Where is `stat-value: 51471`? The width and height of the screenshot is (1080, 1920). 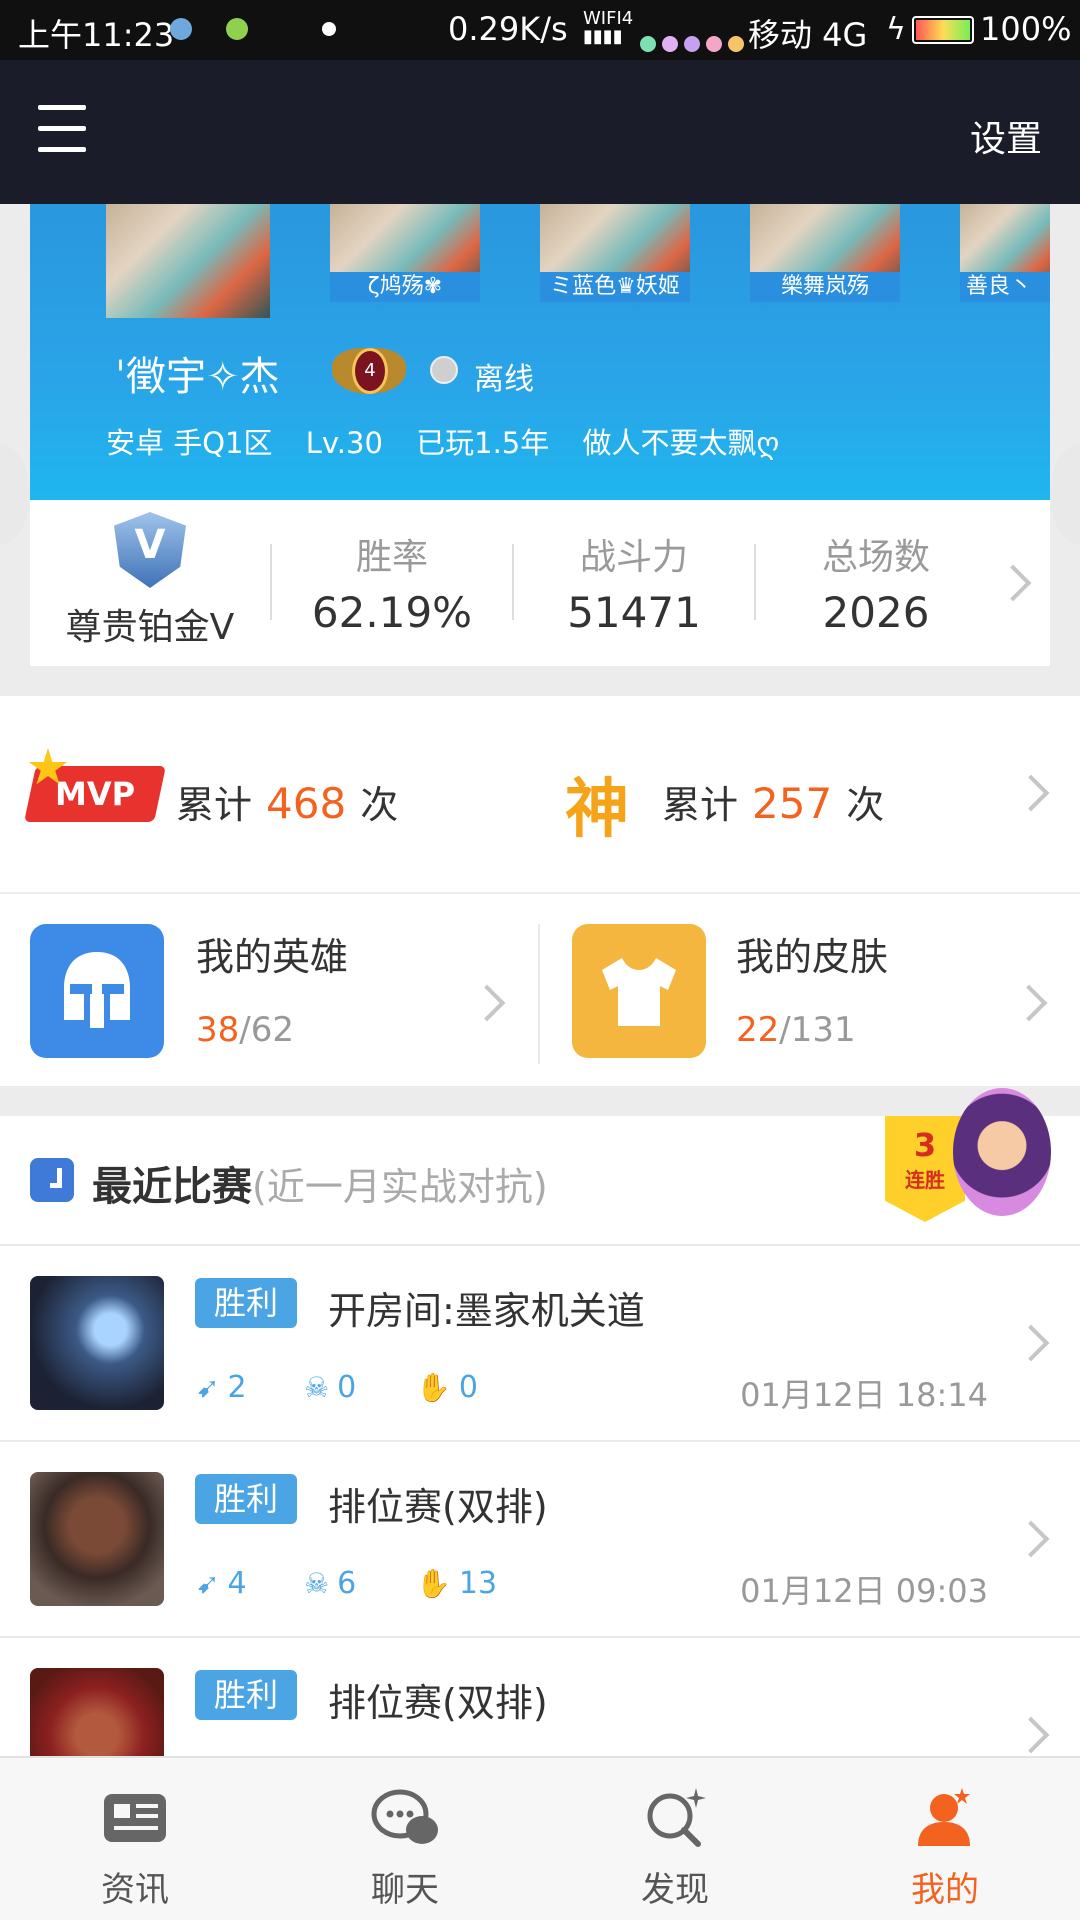
stat-value: 51471 is located at coordinates (634, 612).